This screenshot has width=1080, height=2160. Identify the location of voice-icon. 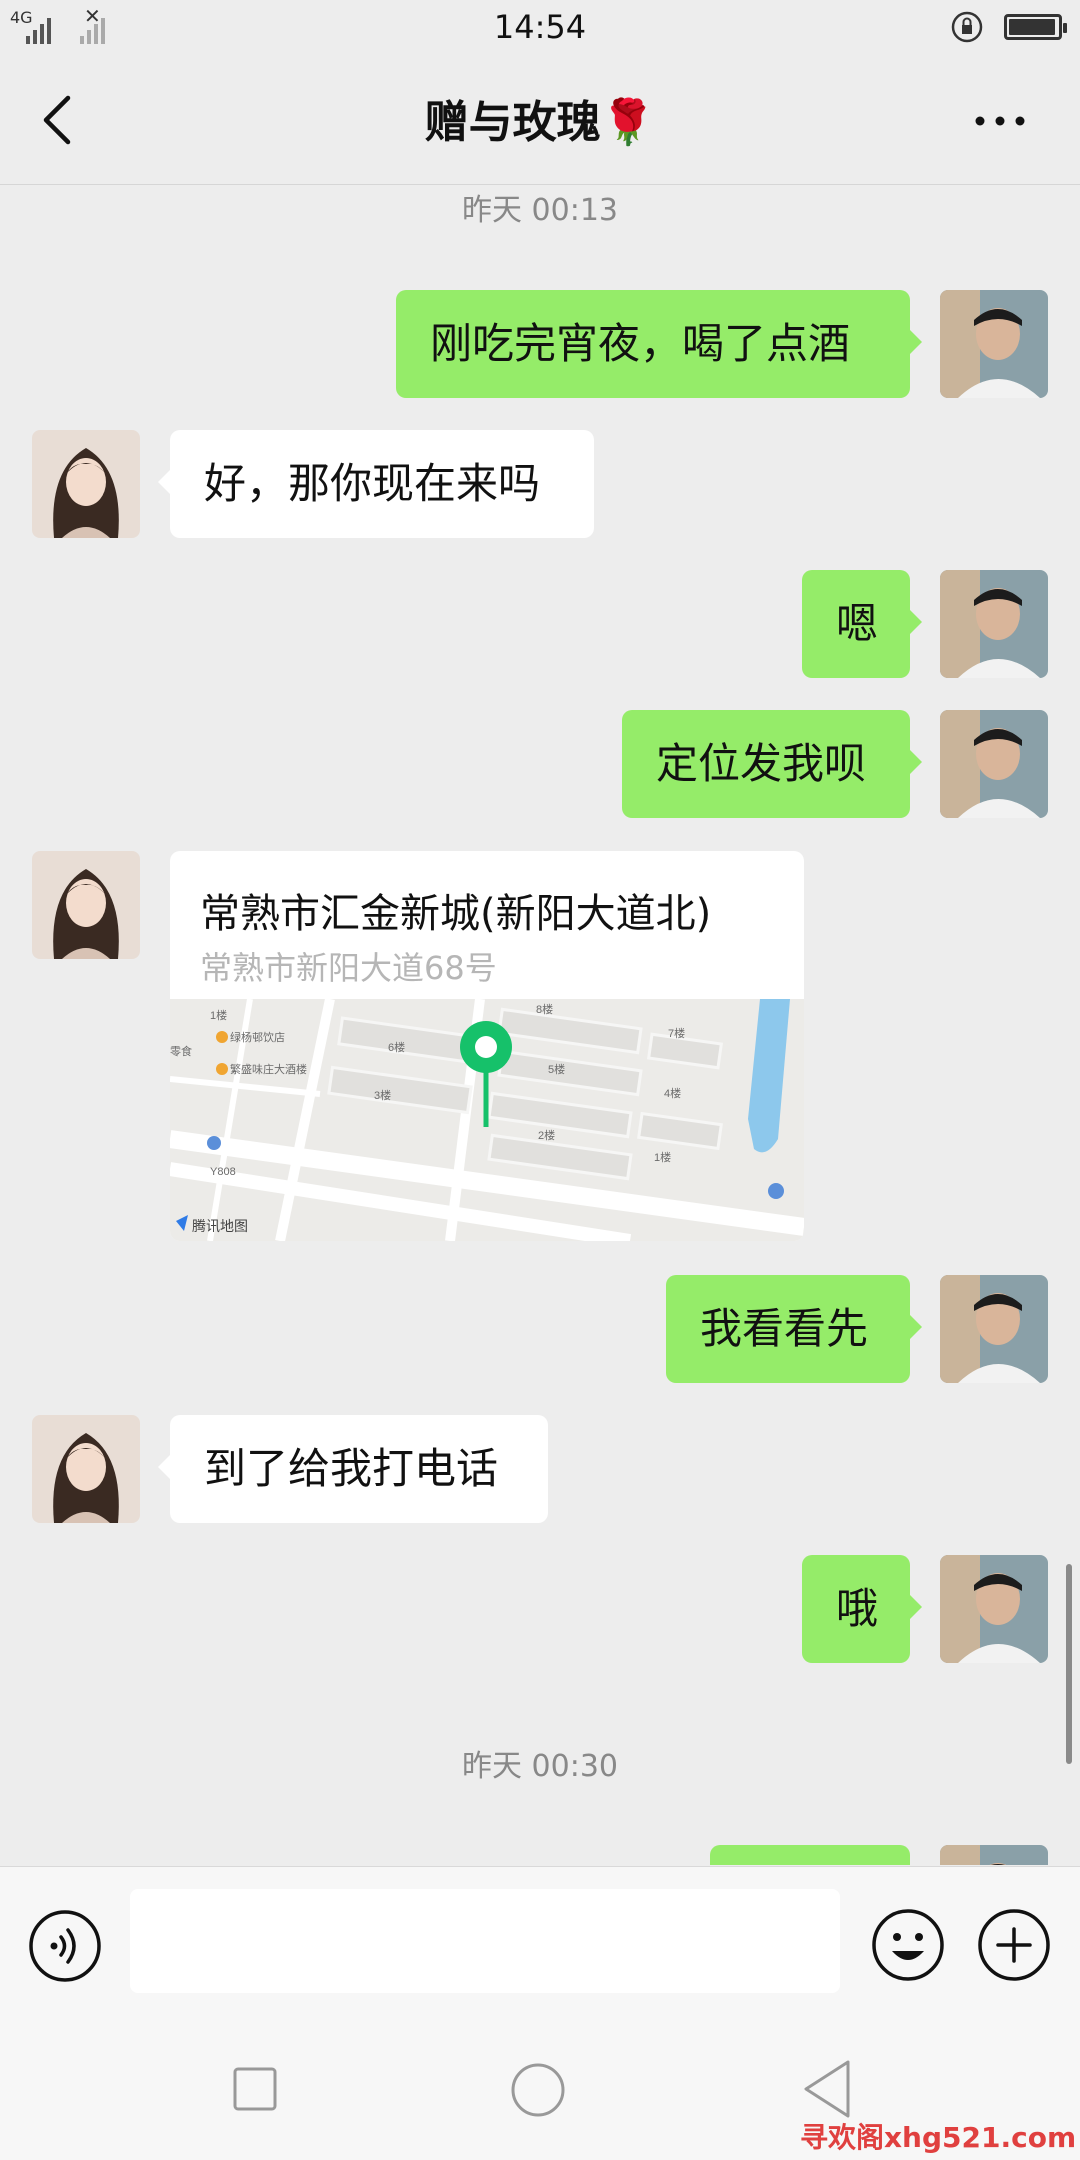
(65, 1946).